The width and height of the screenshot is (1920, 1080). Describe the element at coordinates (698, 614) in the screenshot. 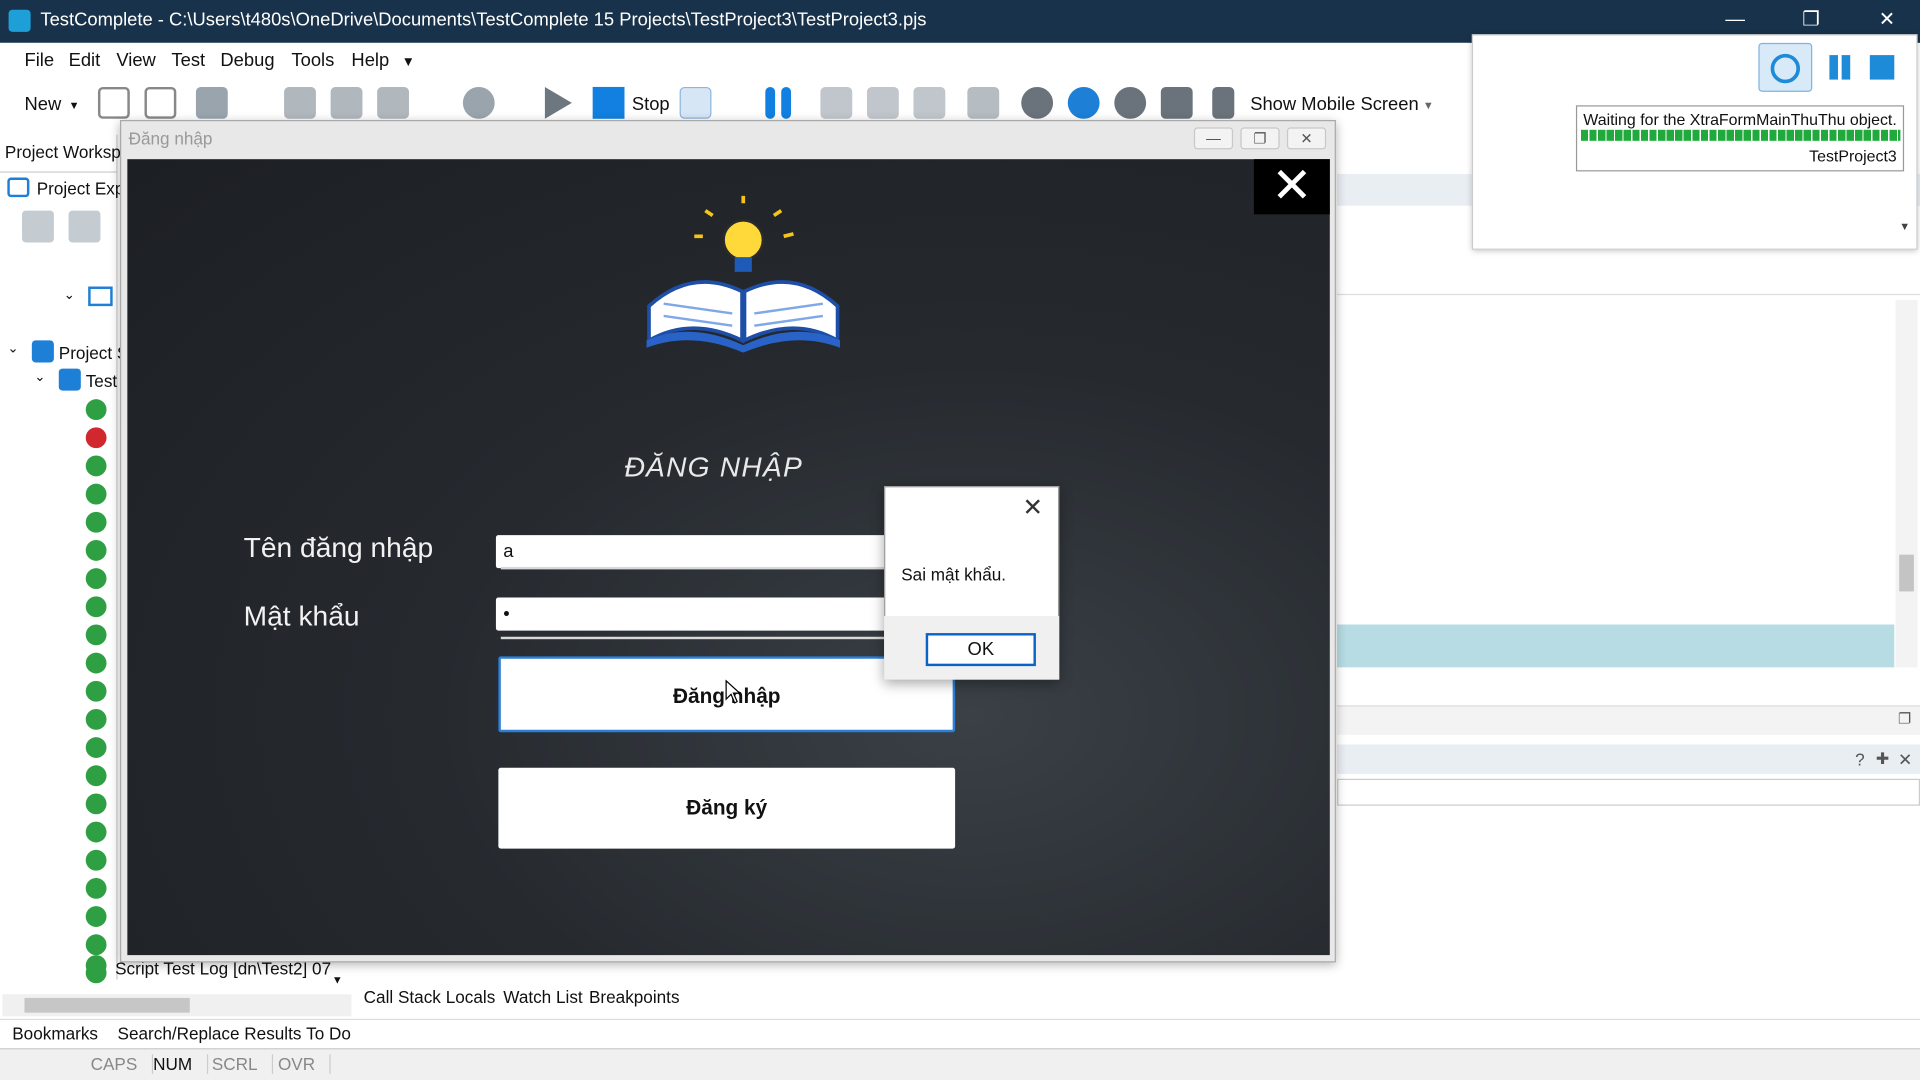

I see `password-input: •` at that location.